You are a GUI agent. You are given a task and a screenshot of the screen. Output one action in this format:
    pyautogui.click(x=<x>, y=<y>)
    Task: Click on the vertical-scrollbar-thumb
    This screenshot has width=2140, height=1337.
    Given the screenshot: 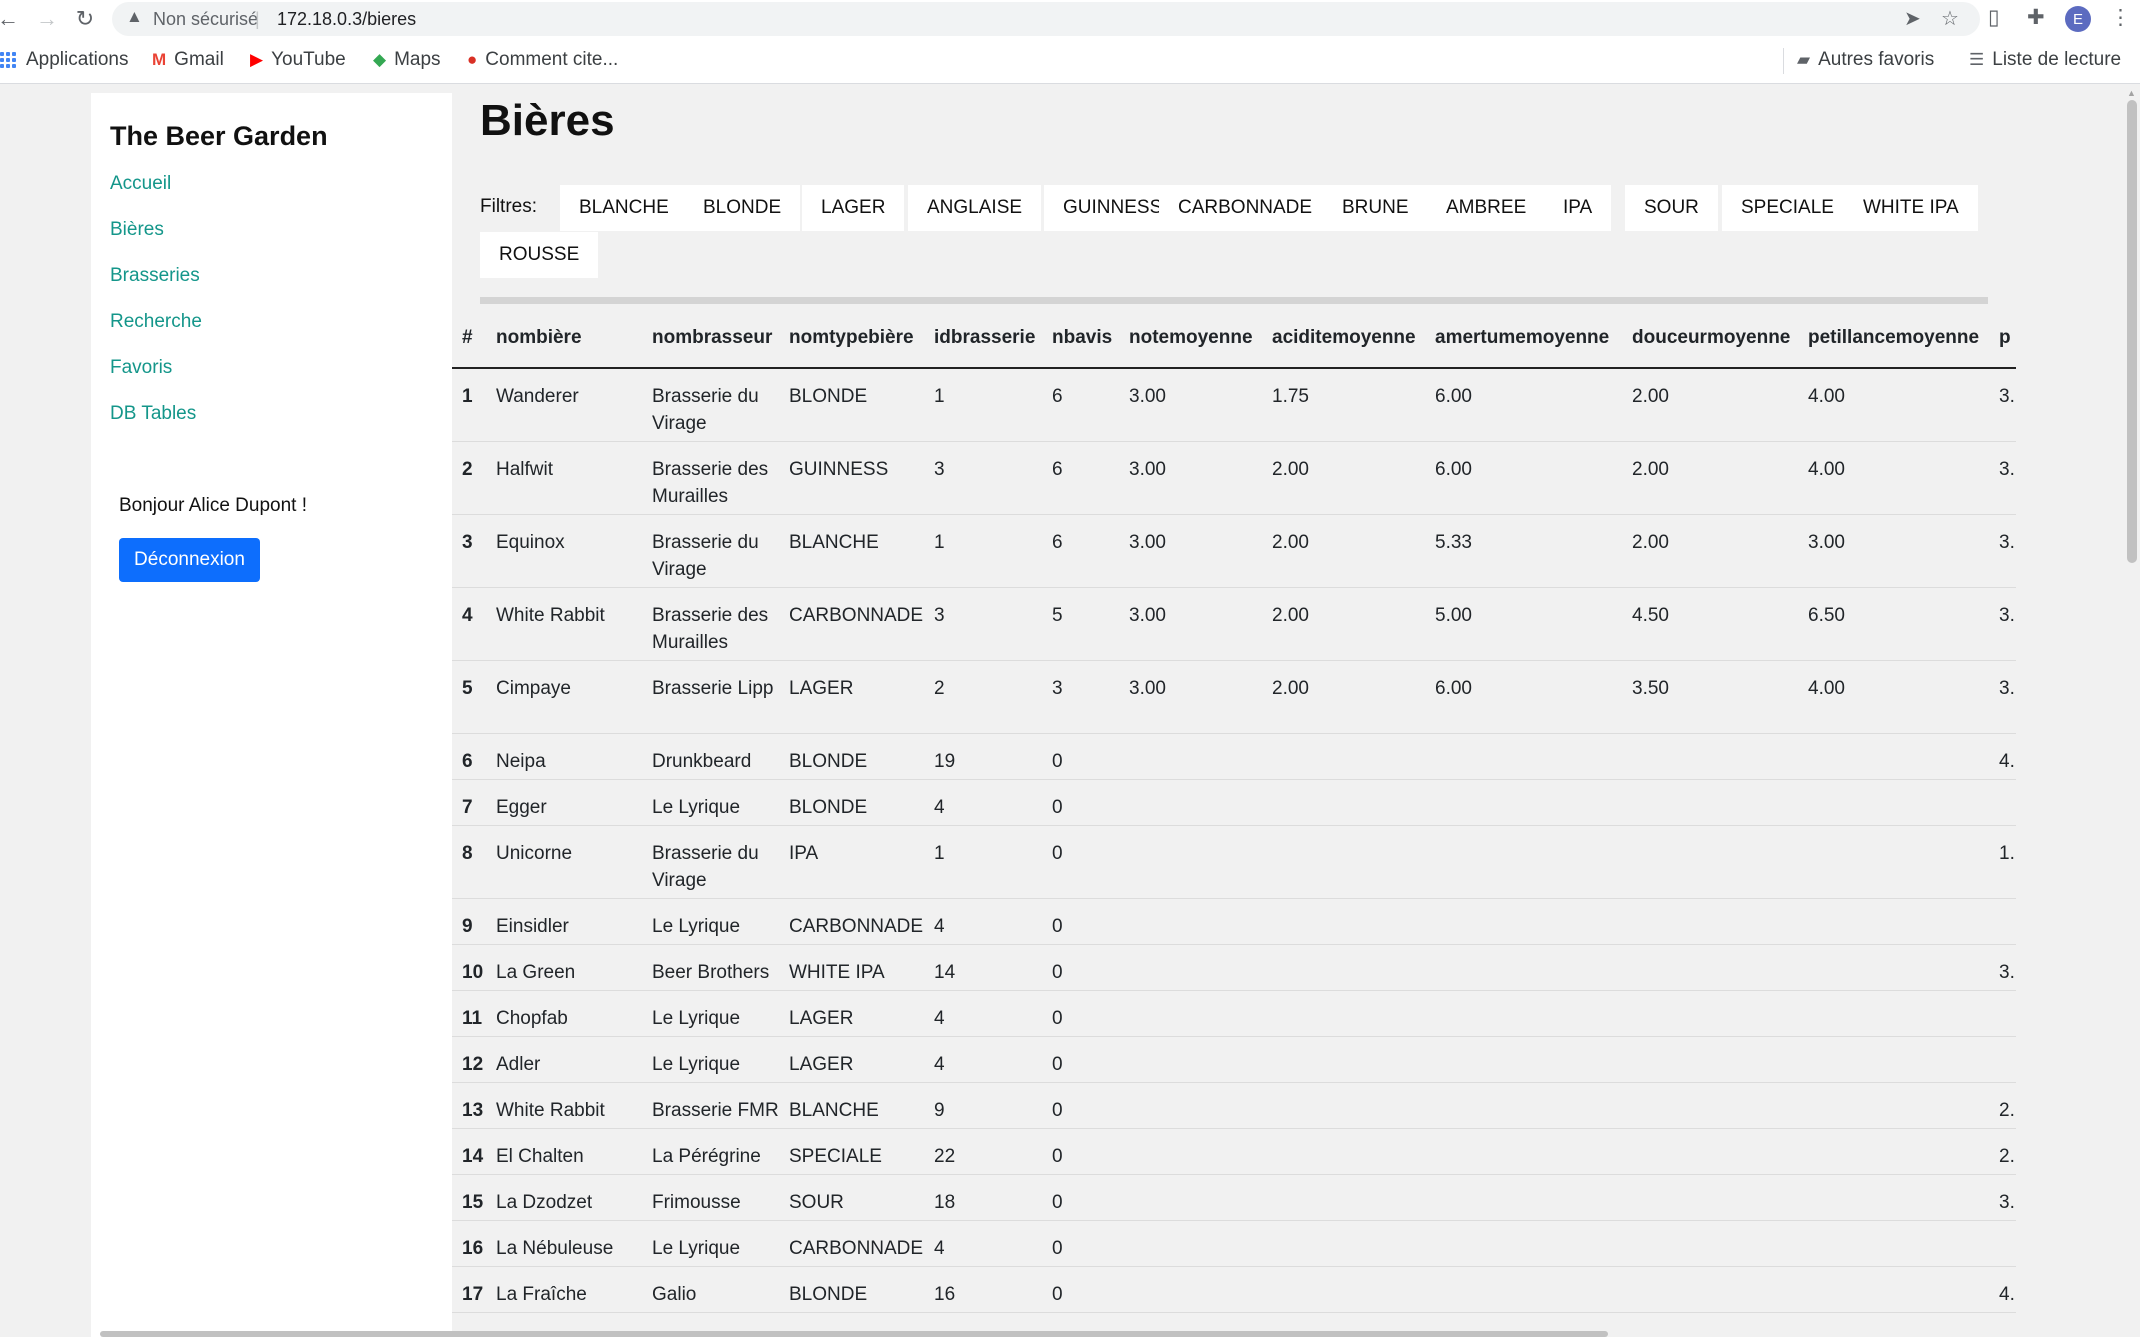 What is the action you would take?
    pyautogui.click(x=2132, y=331)
    